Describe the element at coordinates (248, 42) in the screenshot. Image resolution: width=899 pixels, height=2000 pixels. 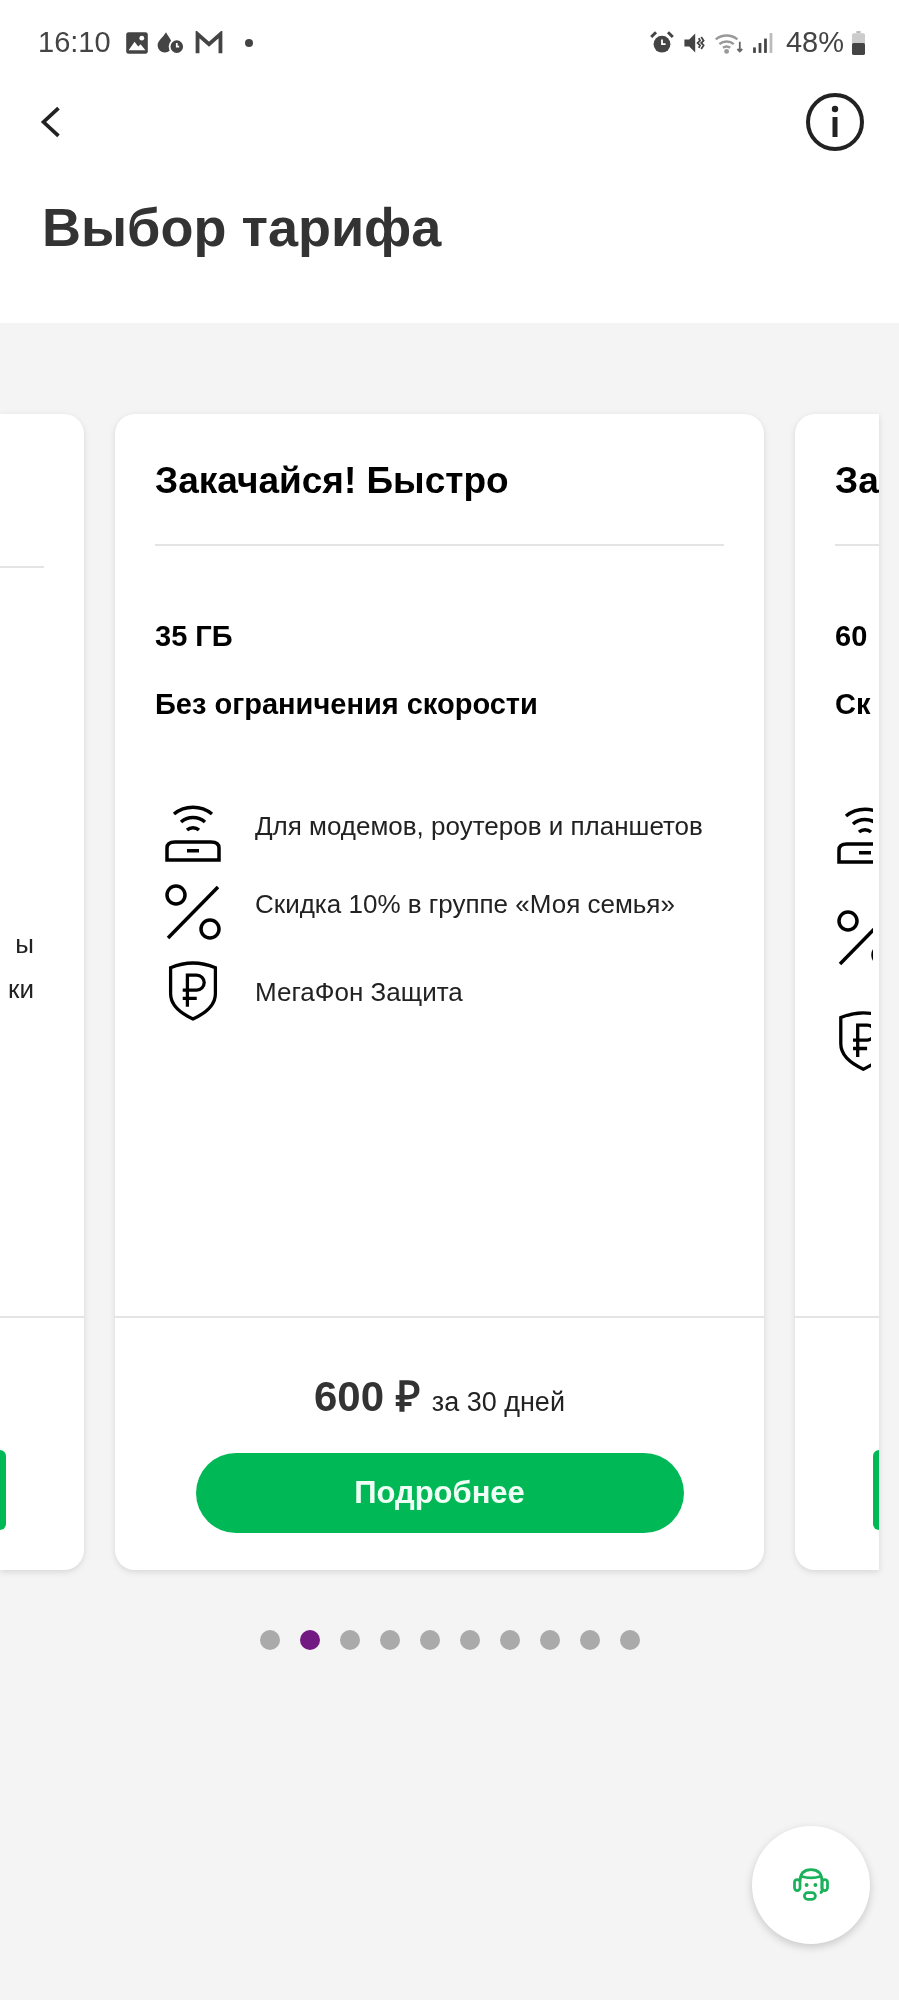
I see `notification-dot-icon` at that location.